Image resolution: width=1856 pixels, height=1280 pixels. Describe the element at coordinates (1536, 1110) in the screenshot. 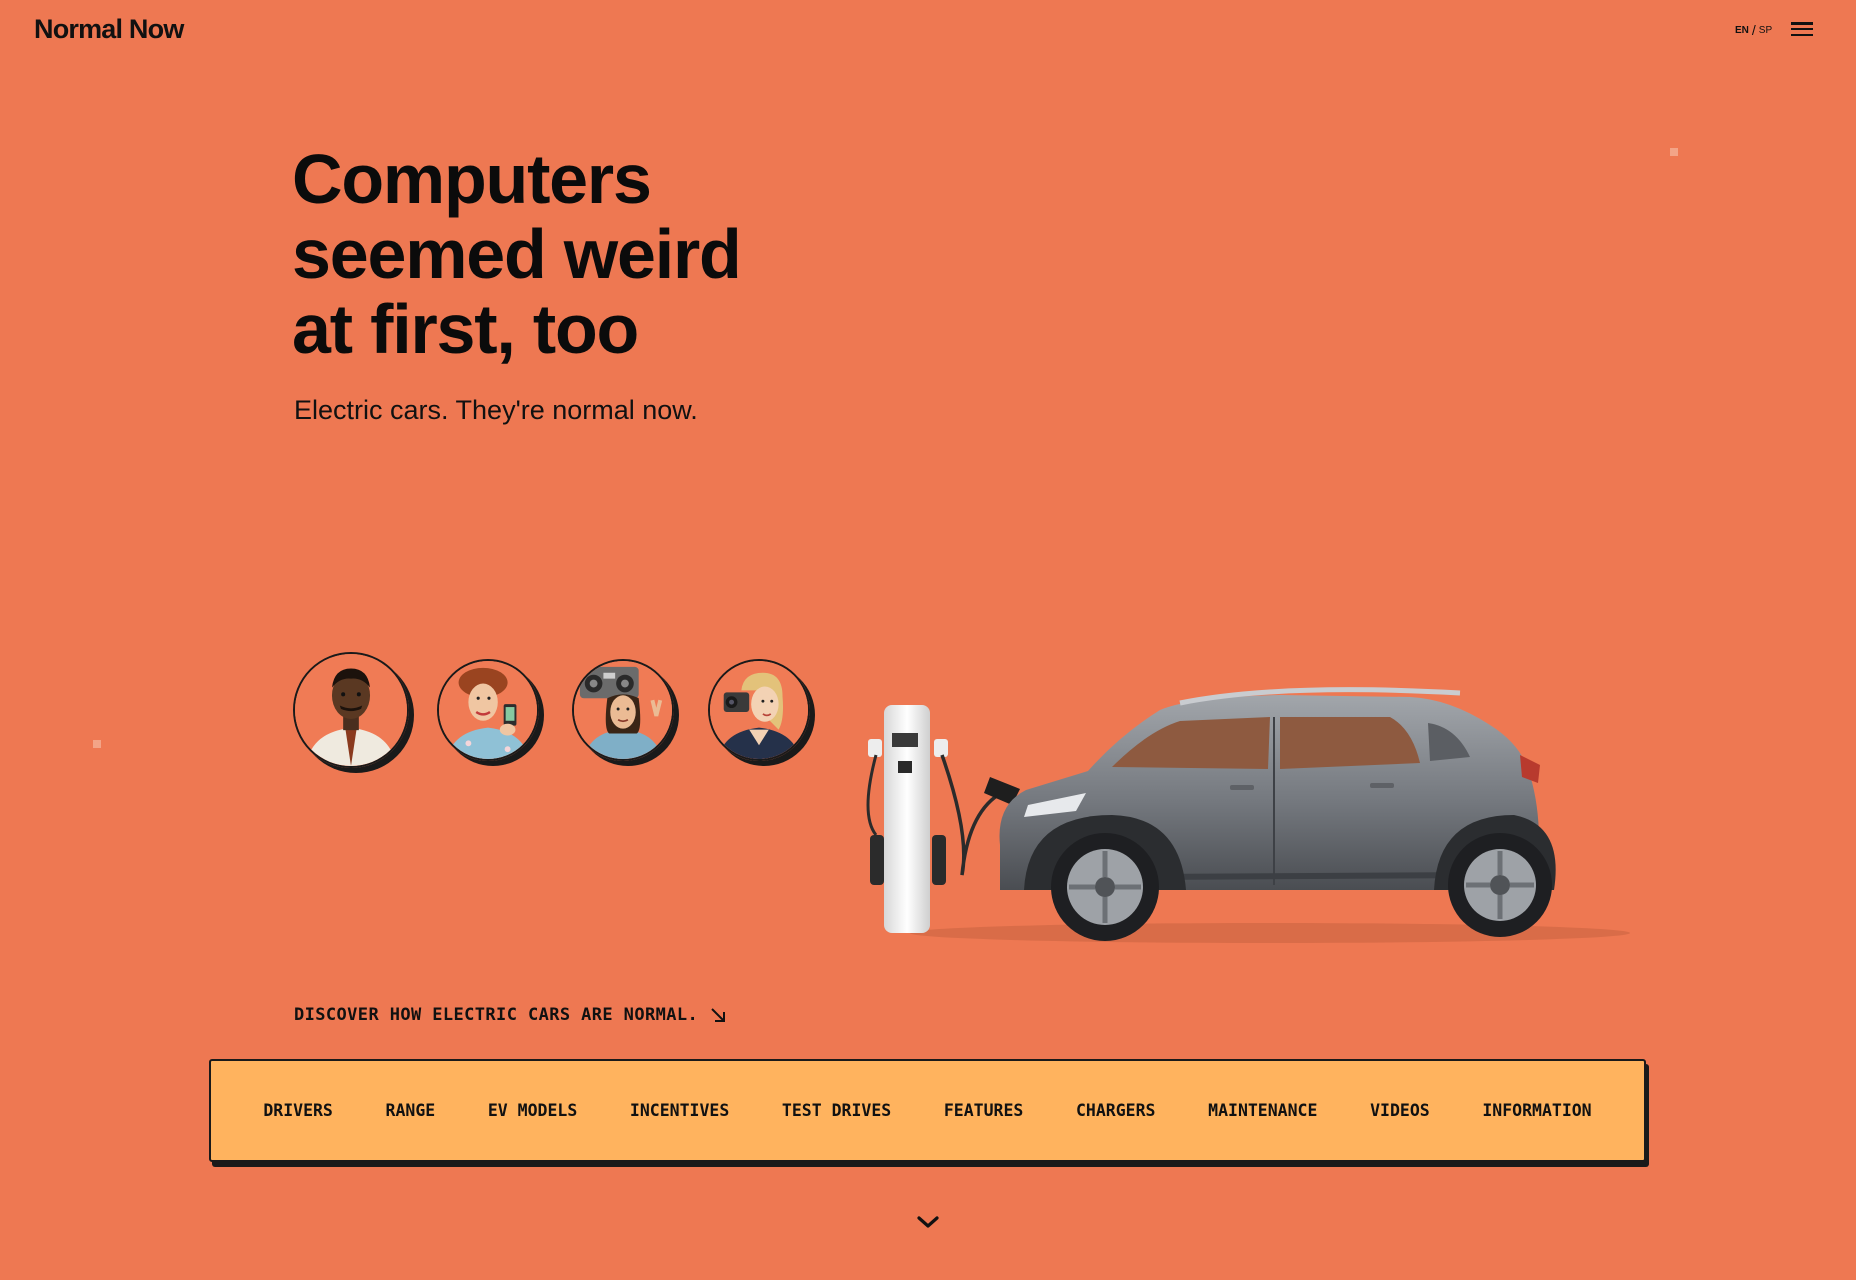

I see `nav-item-information: INFORMATION` at that location.